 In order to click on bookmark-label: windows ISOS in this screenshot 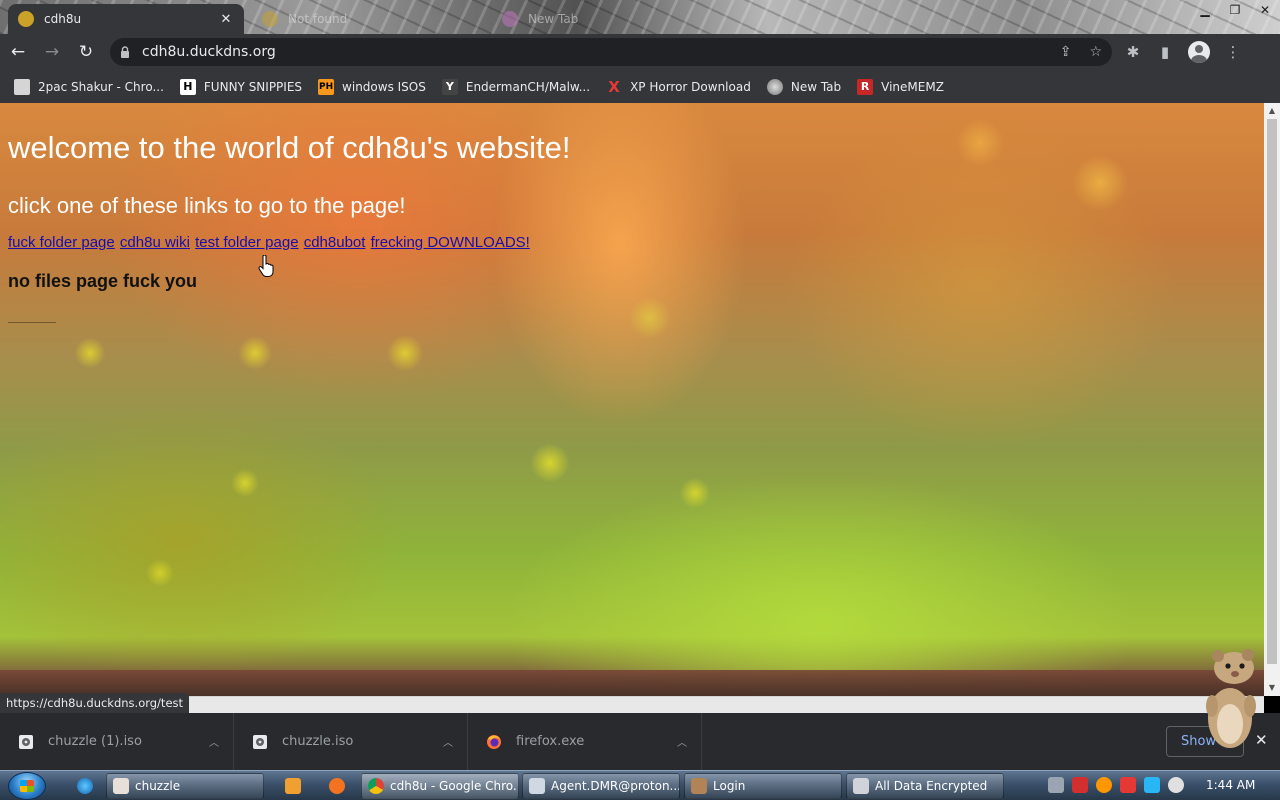, I will do `click(384, 86)`.